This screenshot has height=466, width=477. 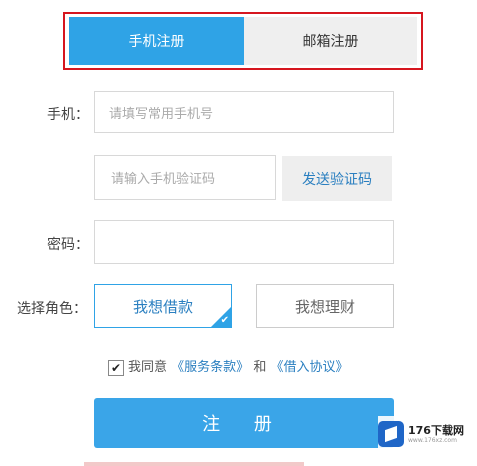 I want to click on phone-input: 请填写常用手机号, so click(x=244, y=112).